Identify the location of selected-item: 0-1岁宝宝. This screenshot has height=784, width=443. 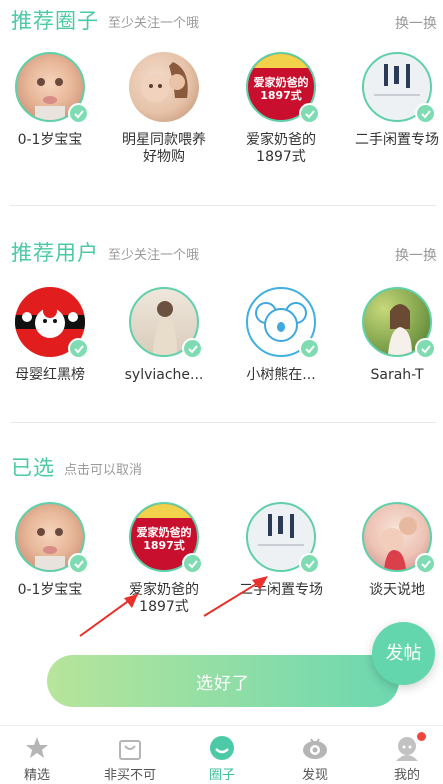
(50, 550).